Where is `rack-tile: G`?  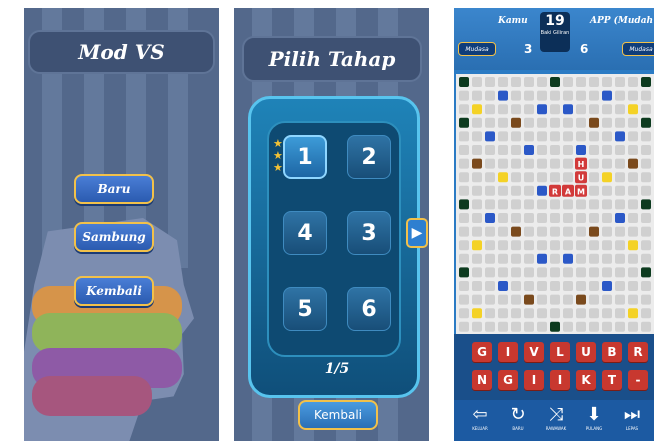
rack-tile: G is located at coordinates (482, 352).